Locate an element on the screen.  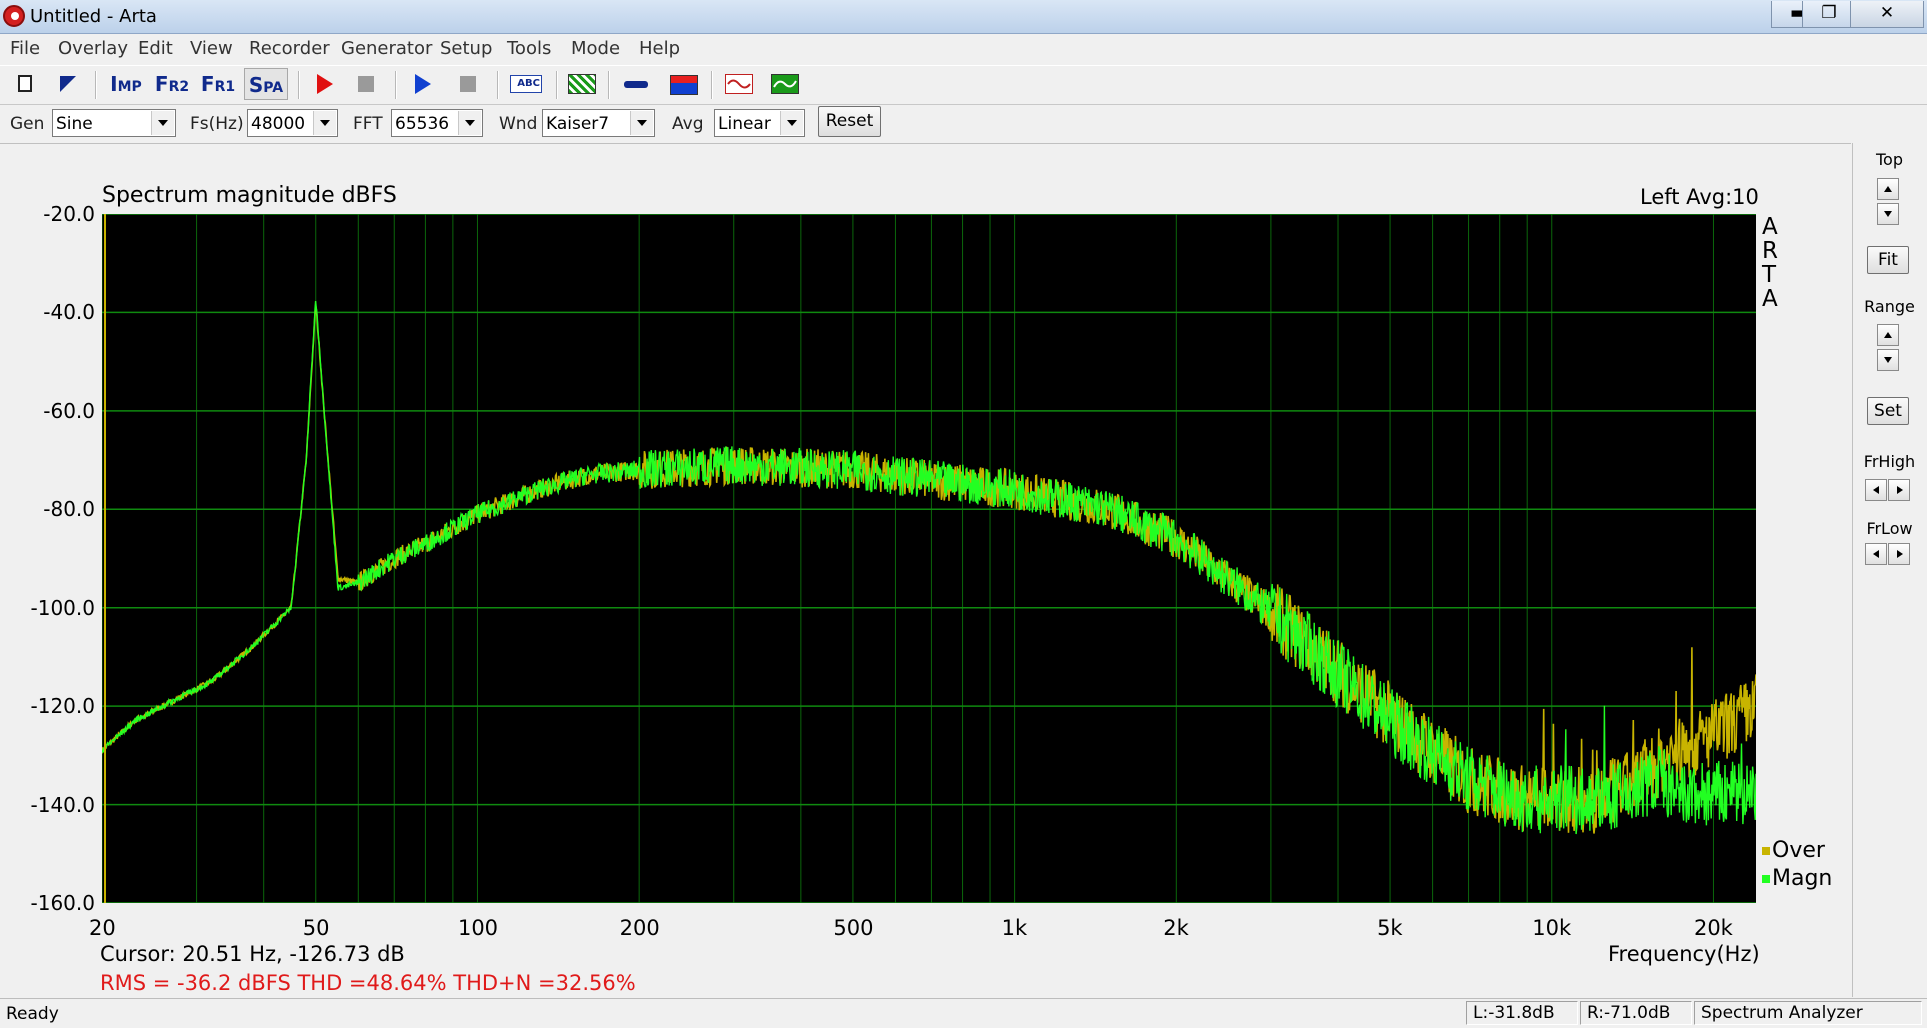
probe-button is located at coordinates (636, 84).